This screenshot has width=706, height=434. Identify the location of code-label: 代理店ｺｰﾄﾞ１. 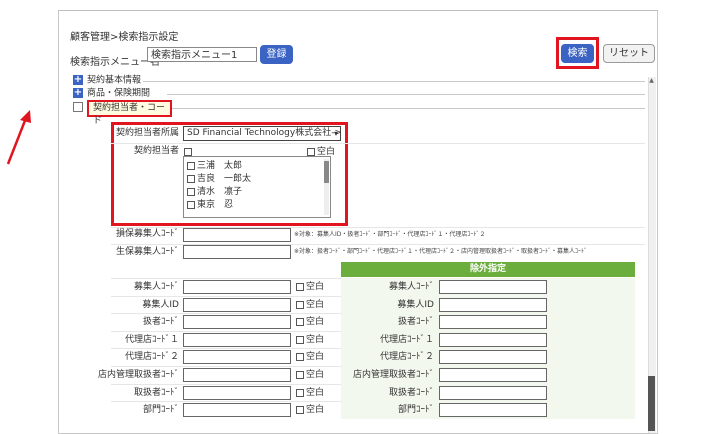
(151, 340).